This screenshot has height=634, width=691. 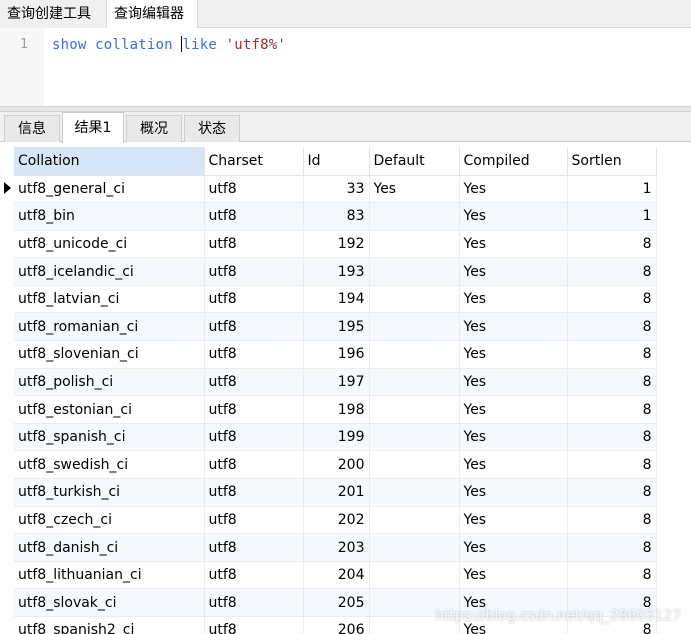 What do you see at coordinates (109, 216) in the screenshot?
I see `cell-collation: utf8_bin` at bounding box center [109, 216].